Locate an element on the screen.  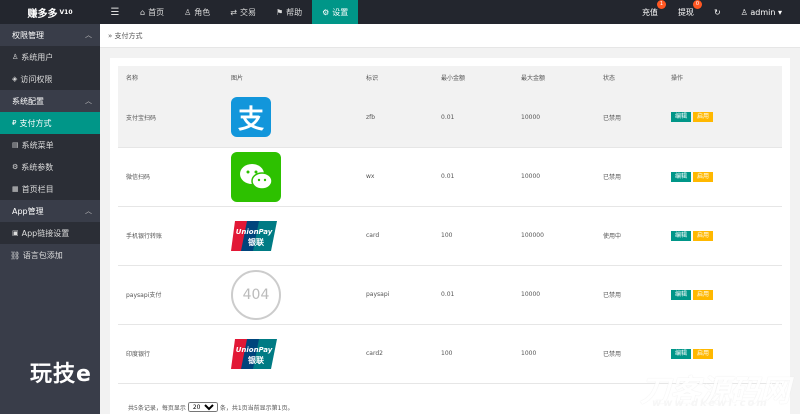
app-icon: ▣ is located at coordinates (15, 233).